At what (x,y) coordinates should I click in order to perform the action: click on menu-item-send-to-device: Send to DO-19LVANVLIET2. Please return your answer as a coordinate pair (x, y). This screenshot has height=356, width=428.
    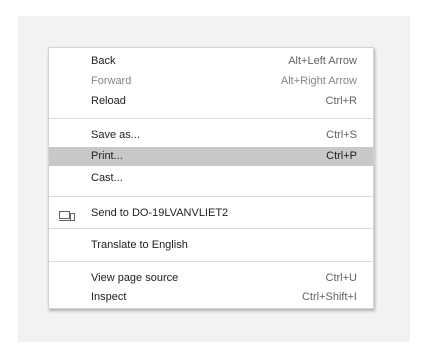
    Looking at the image, I should click on (211, 213).